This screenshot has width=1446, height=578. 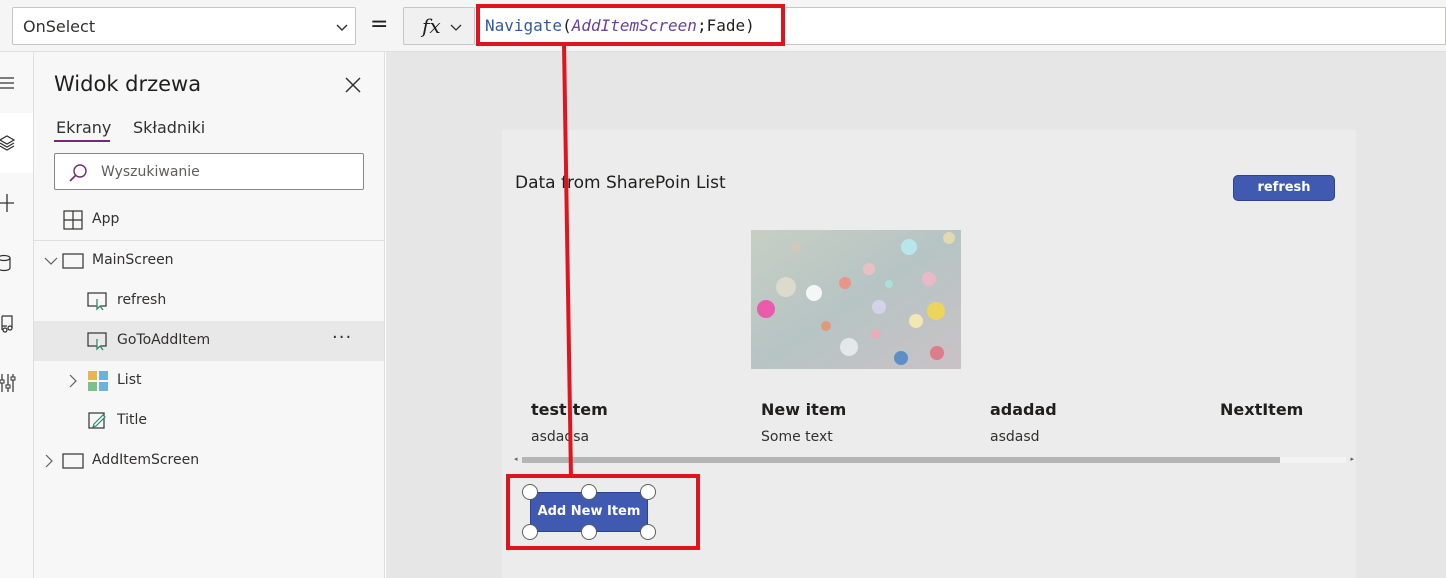 What do you see at coordinates (1285, 426) in the screenshot?
I see `gallery-item: NextItem` at bounding box center [1285, 426].